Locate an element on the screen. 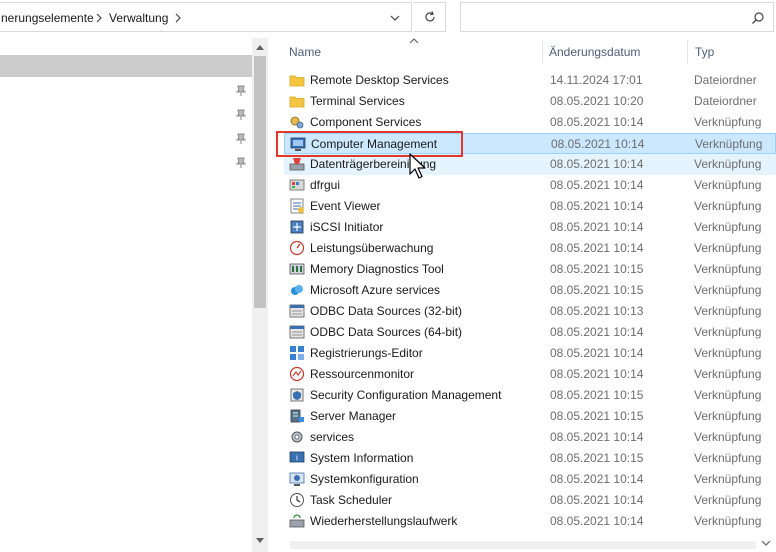 Image resolution: width=776 pixels, height=552 pixels. file-name: Leistungsüberwachung is located at coordinates (372, 248).